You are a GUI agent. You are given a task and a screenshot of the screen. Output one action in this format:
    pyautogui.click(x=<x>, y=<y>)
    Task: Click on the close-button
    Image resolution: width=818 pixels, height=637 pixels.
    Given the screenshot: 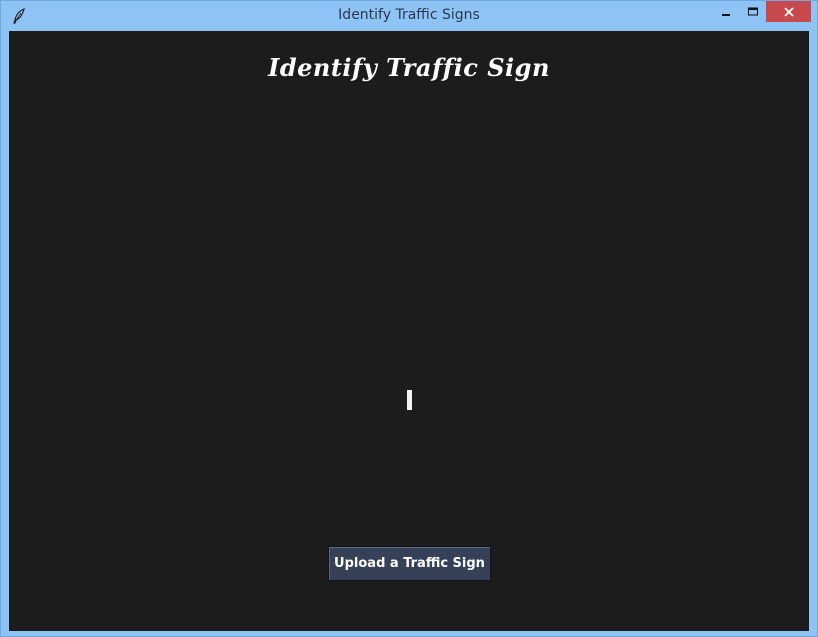 What is the action you would take?
    pyautogui.click(x=788, y=11)
    